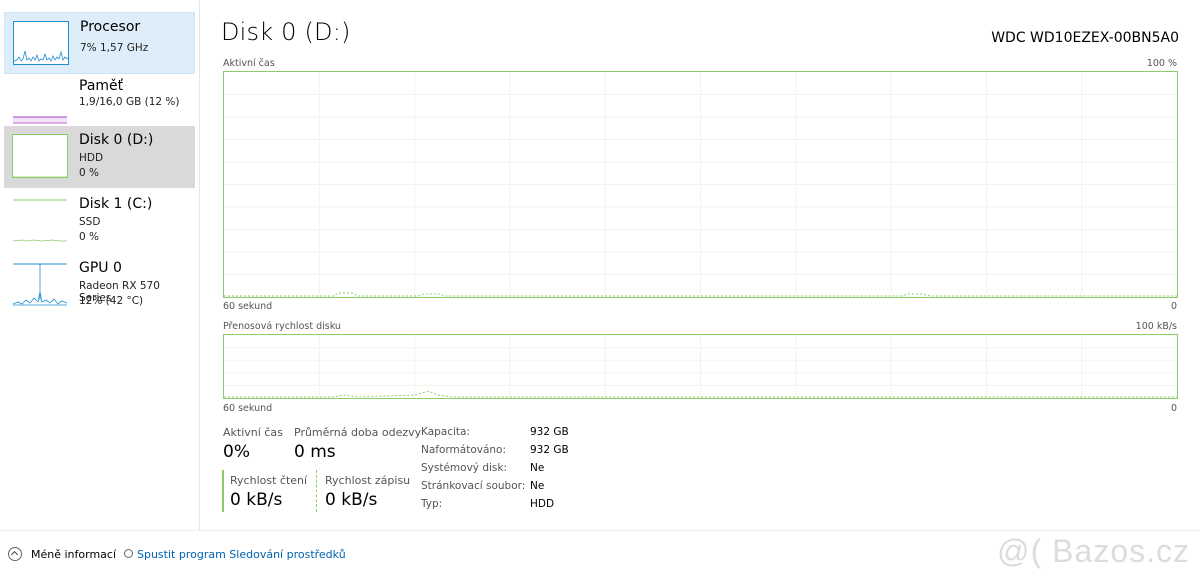 The height and width of the screenshot is (576, 1200). Describe the element at coordinates (99, 285) in the screenshot. I see `sidebar-item-gpu0: GPU 0 Radeon RX 570 Series 12% (42 °C)` at that location.